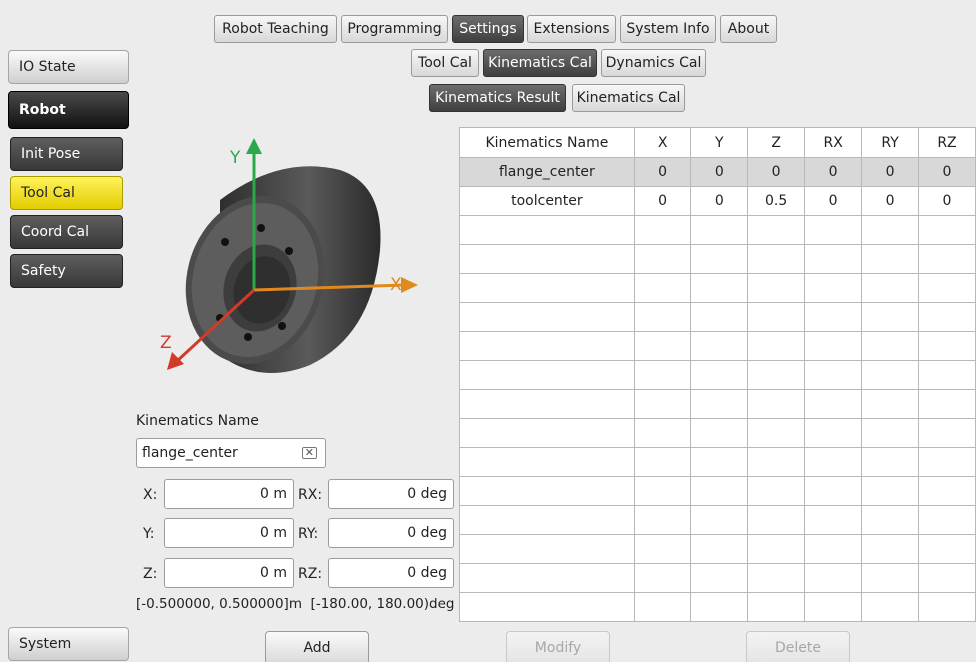  What do you see at coordinates (68, 110) in the screenshot?
I see `sidebar-robot: Robot` at bounding box center [68, 110].